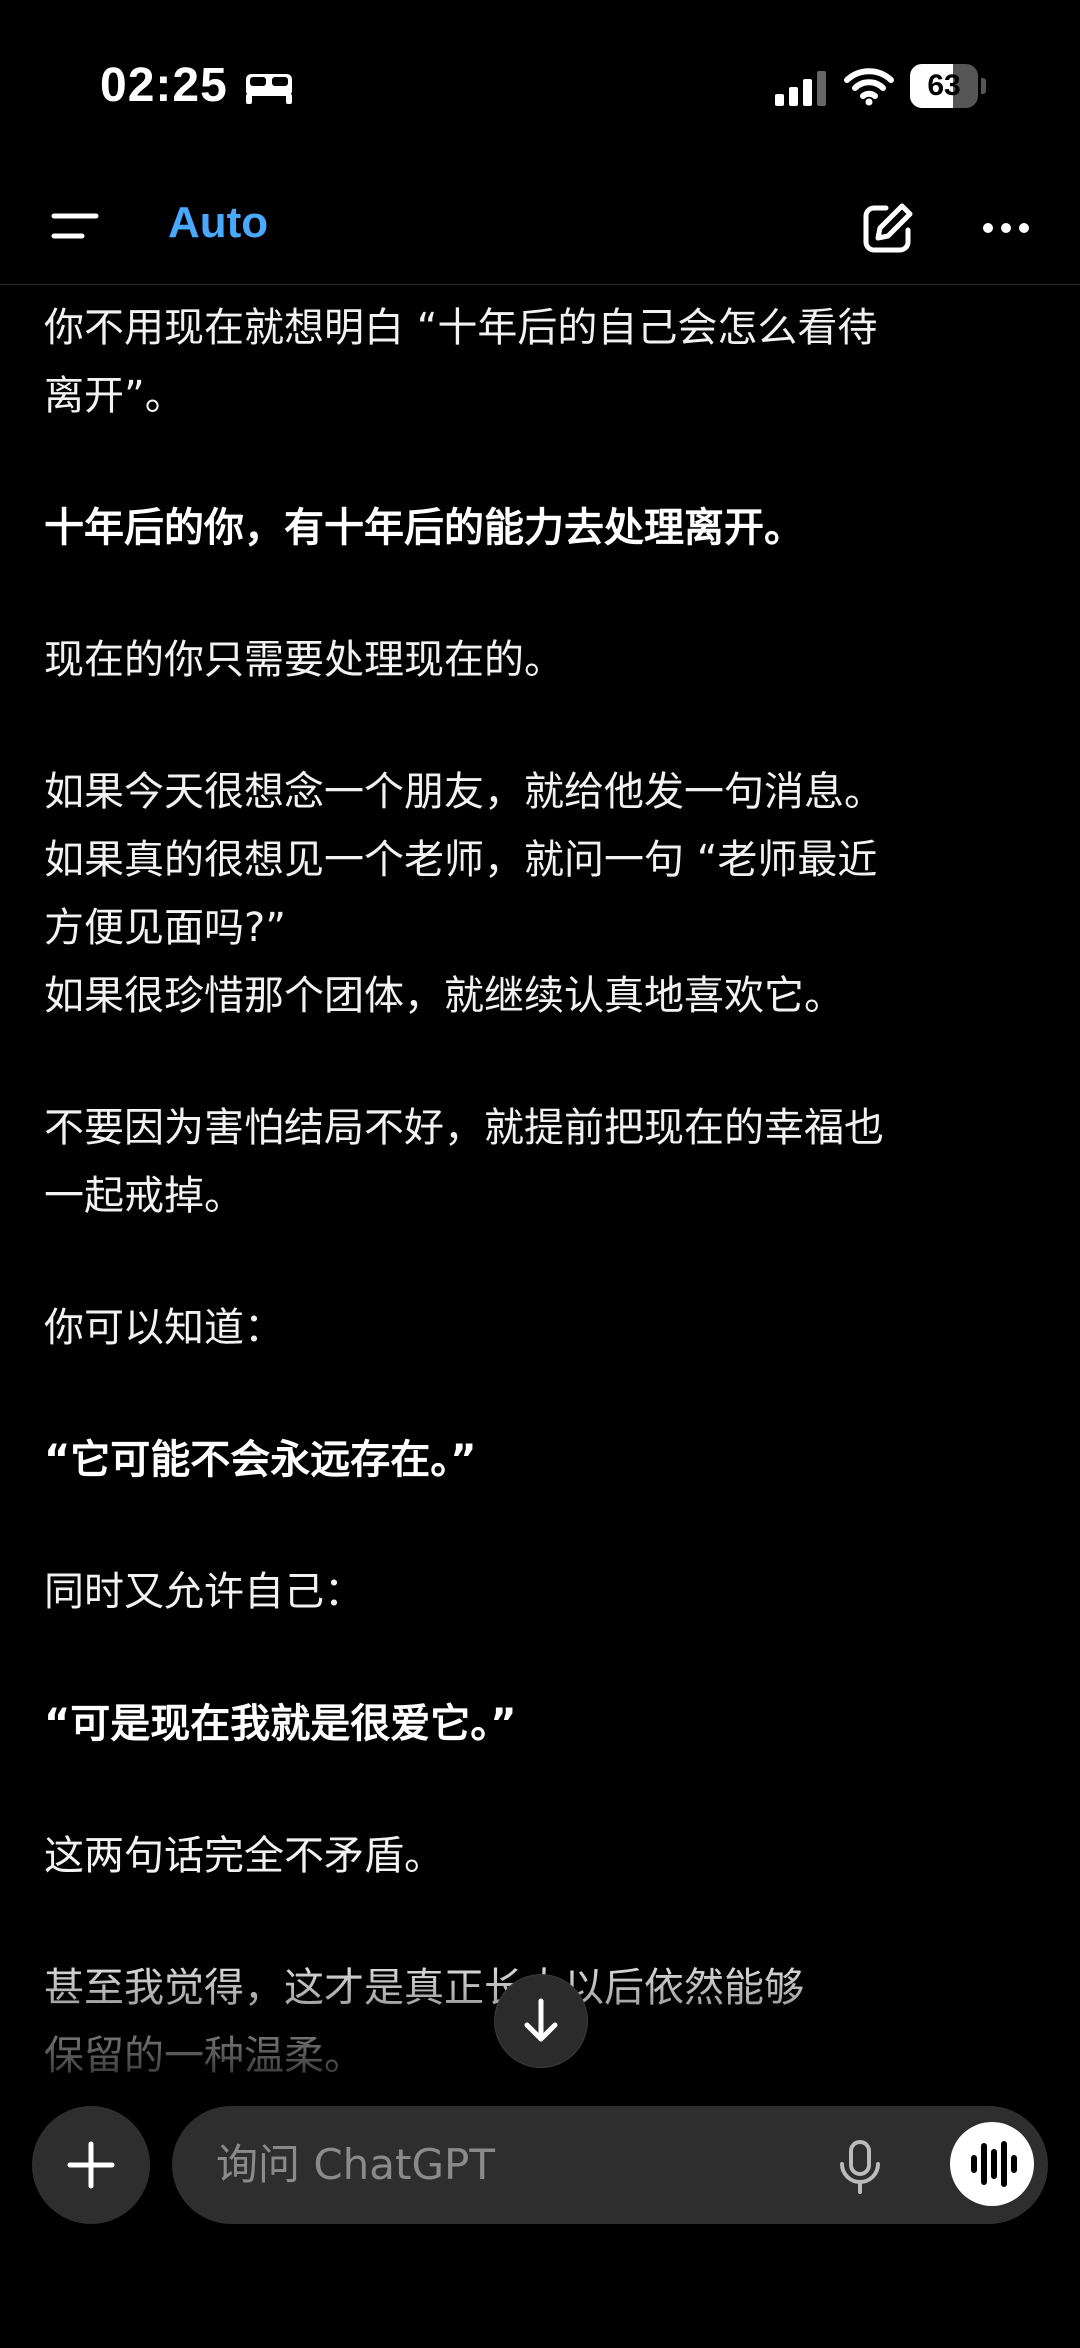 This screenshot has height=2348, width=1080. I want to click on message-line: 方便见面吗?”, so click(165, 928).